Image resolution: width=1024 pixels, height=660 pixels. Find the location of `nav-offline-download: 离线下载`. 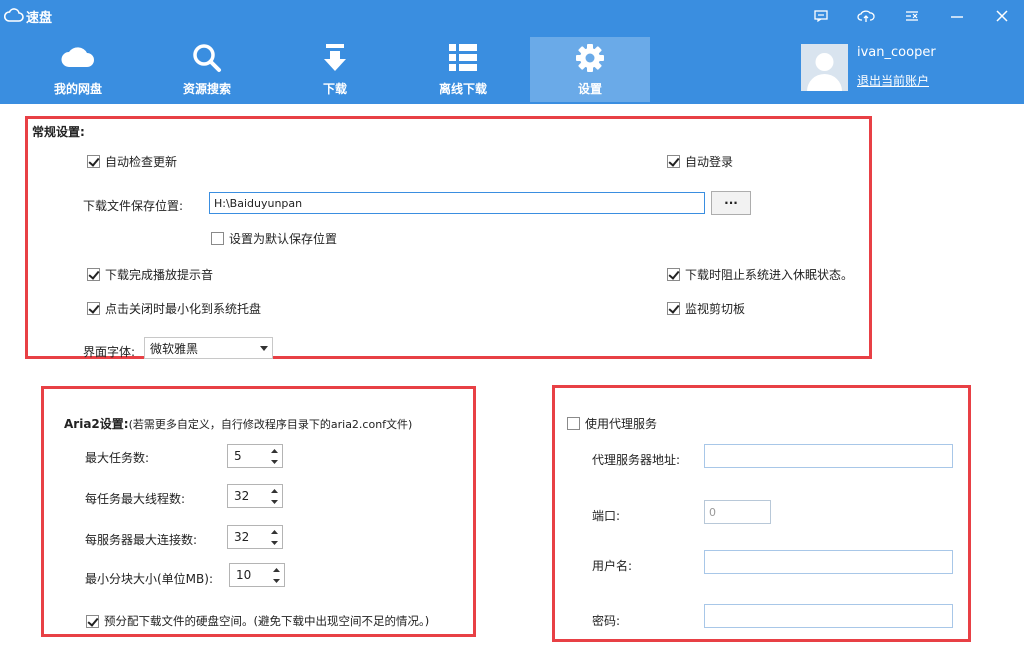

nav-offline-download: 离线下载 is located at coordinates (463, 69).